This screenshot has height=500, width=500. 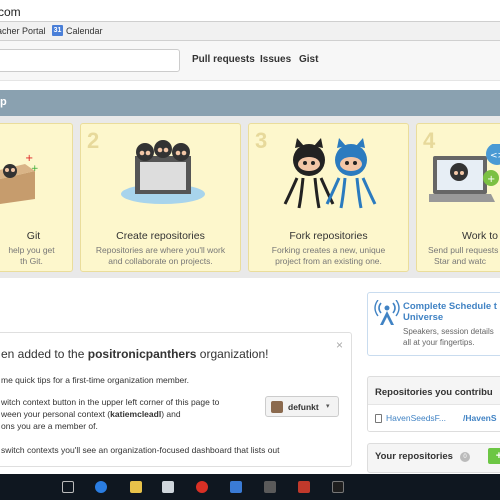 What do you see at coordinates (10, 12) in the screenshot?
I see `url-text: com` at bounding box center [10, 12].